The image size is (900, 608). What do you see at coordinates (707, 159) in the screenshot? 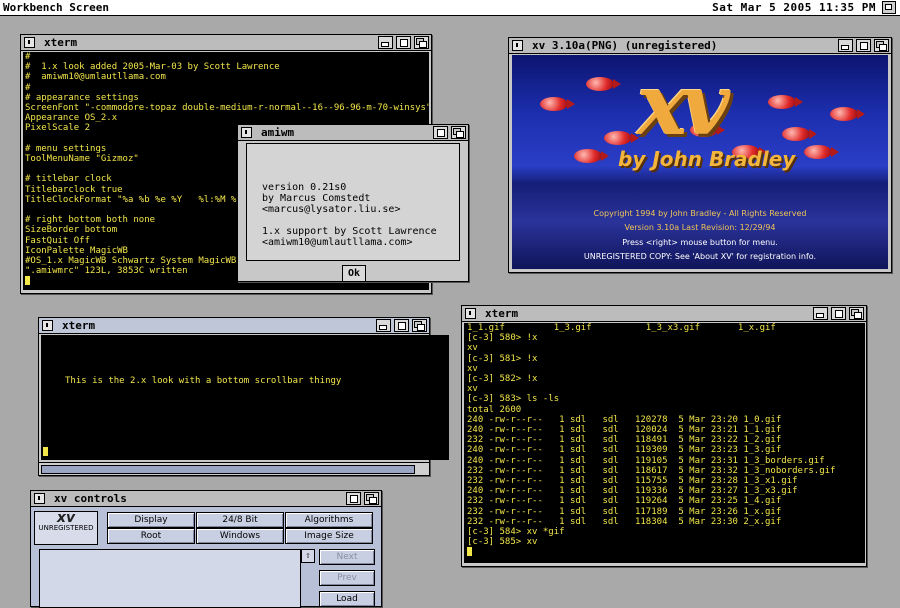
I see `xv-byline: by John Bradley` at bounding box center [707, 159].